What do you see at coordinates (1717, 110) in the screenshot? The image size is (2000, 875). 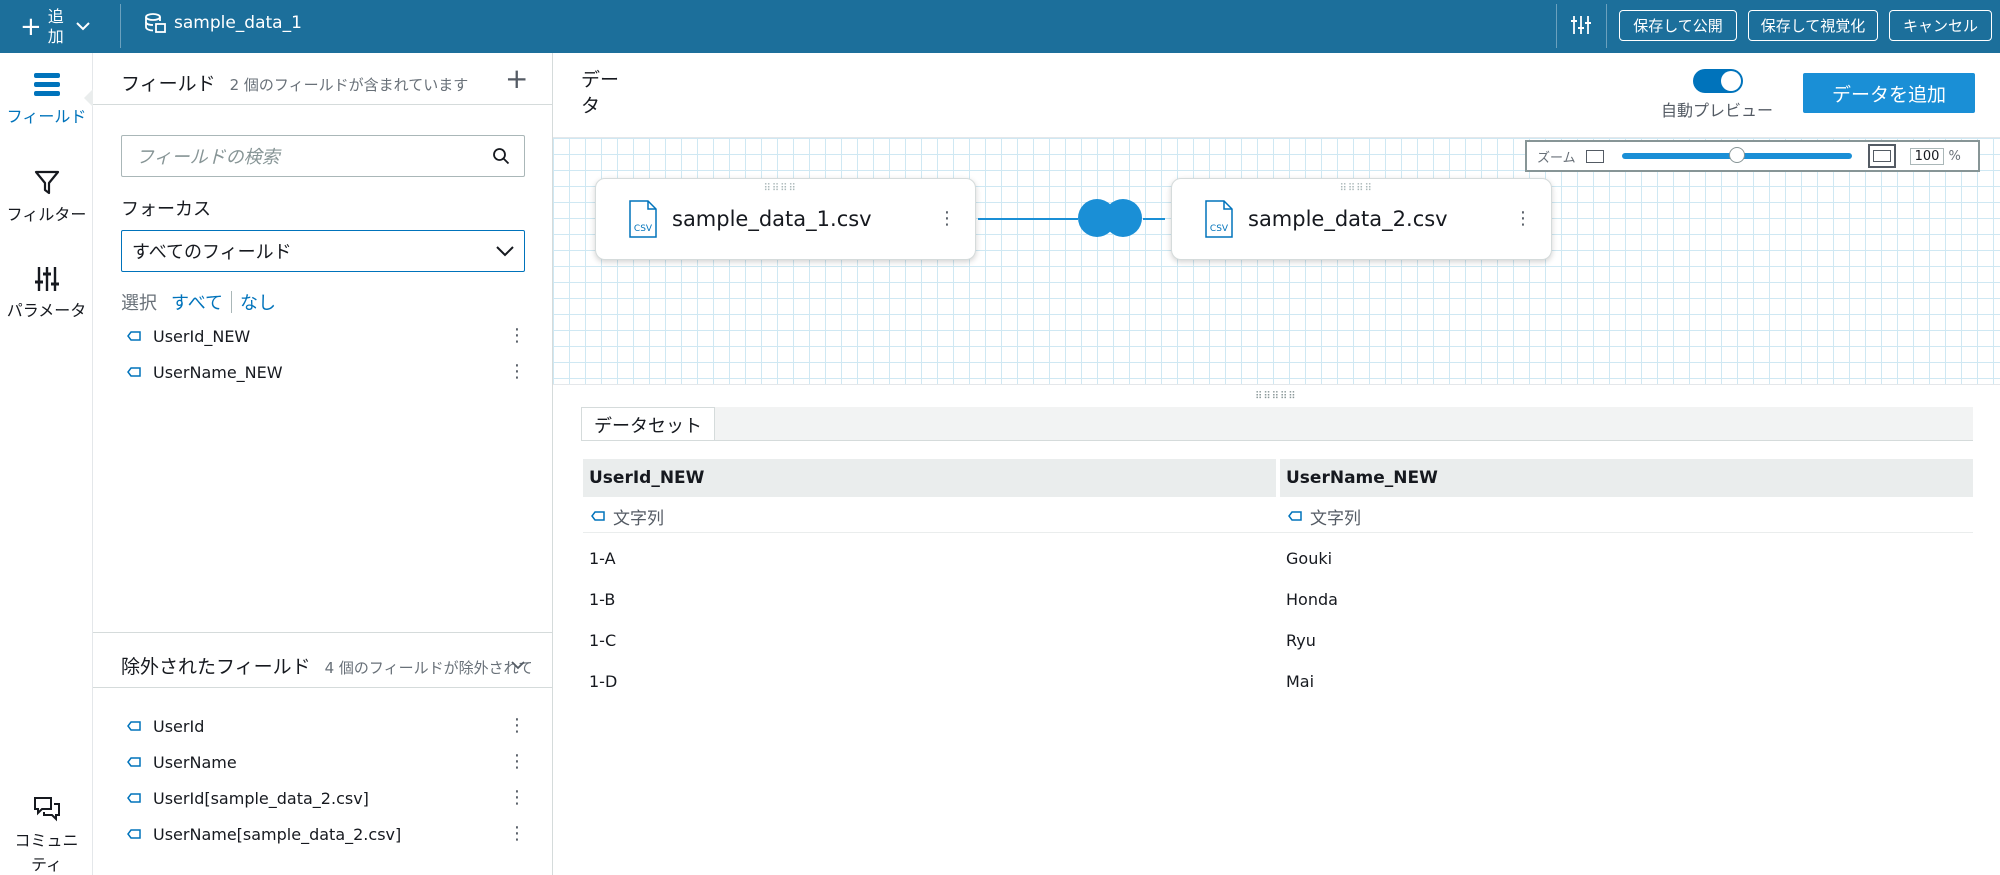 I see `auto-preview-label: 自動プレビュー` at bounding box center [1717, 110].